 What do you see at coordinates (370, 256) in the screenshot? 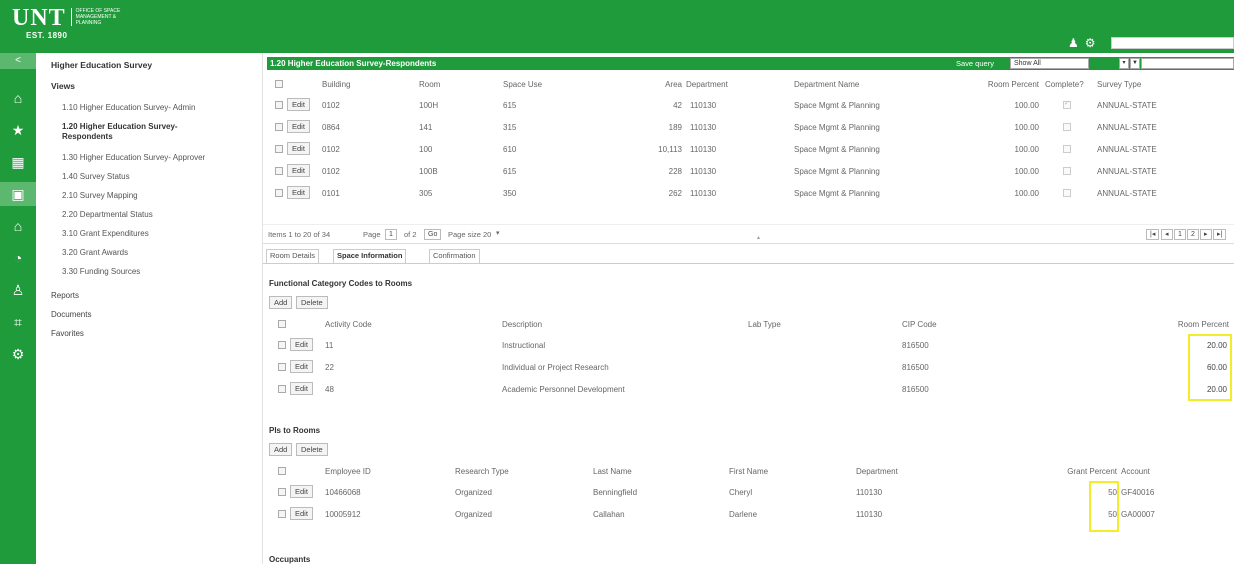
I see `tab-space-information: Space Information` at bounding box center [370, 256].